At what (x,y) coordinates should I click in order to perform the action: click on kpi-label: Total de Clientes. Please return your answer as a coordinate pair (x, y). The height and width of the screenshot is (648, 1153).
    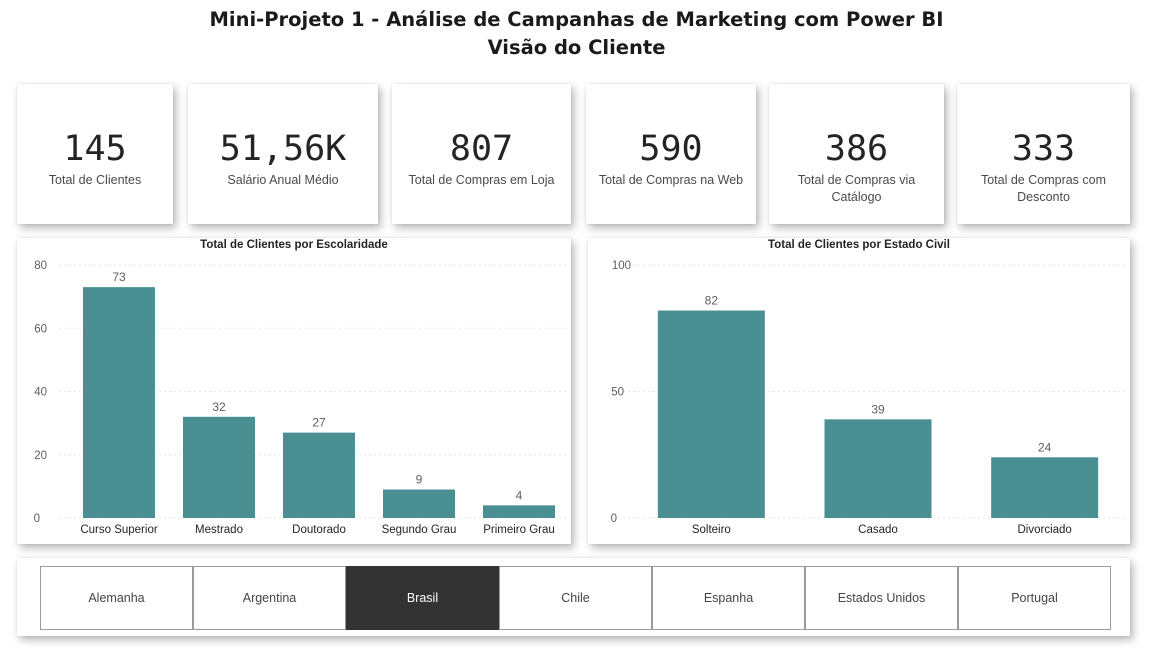
    Looking at the image, I should click on (95, 180).